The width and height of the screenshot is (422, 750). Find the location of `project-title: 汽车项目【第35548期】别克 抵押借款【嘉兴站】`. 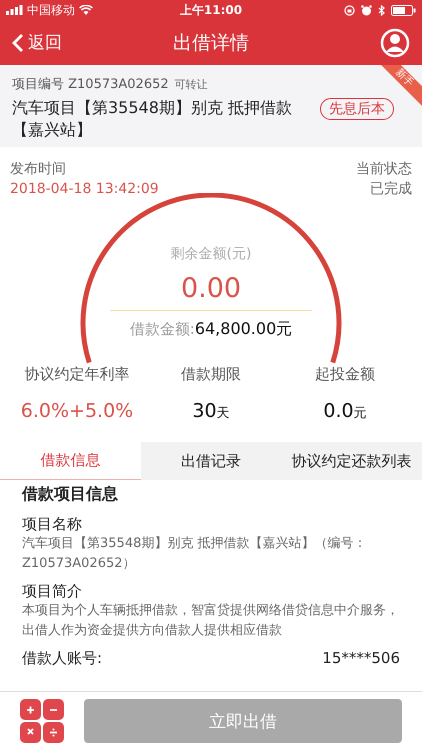

project-title: 汽车项目【第35548期】别克 抵押借款【嘉兴站】 is located at coordinates (152, 119).